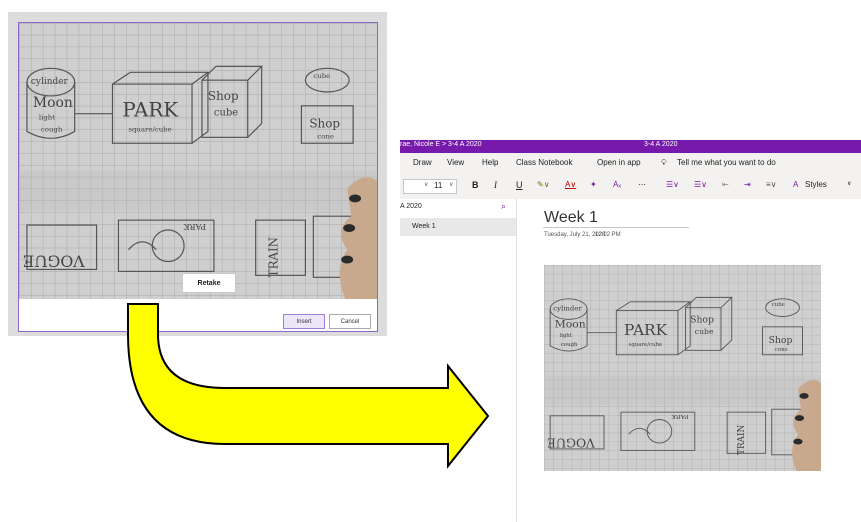 The image size is (861, 522). Describe the element at coordinates (350, 321) in the screenshot. I see `cancel-button: Cancel` at that location.